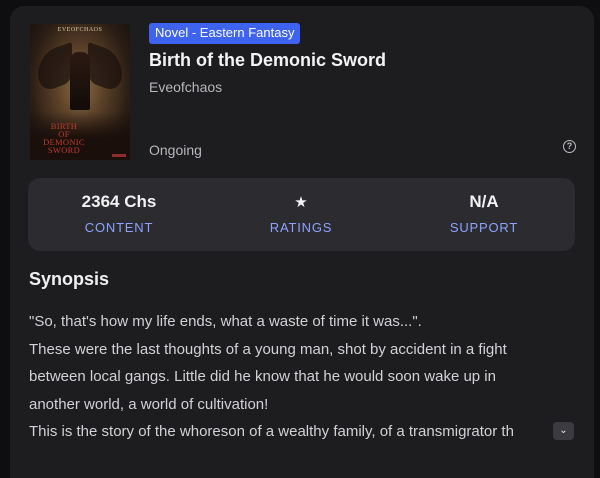  What do you see at coordinates (69, 279) in the screenshot?
I see `synopsis-heading: Synopsis` at bounding box center [69, 279].